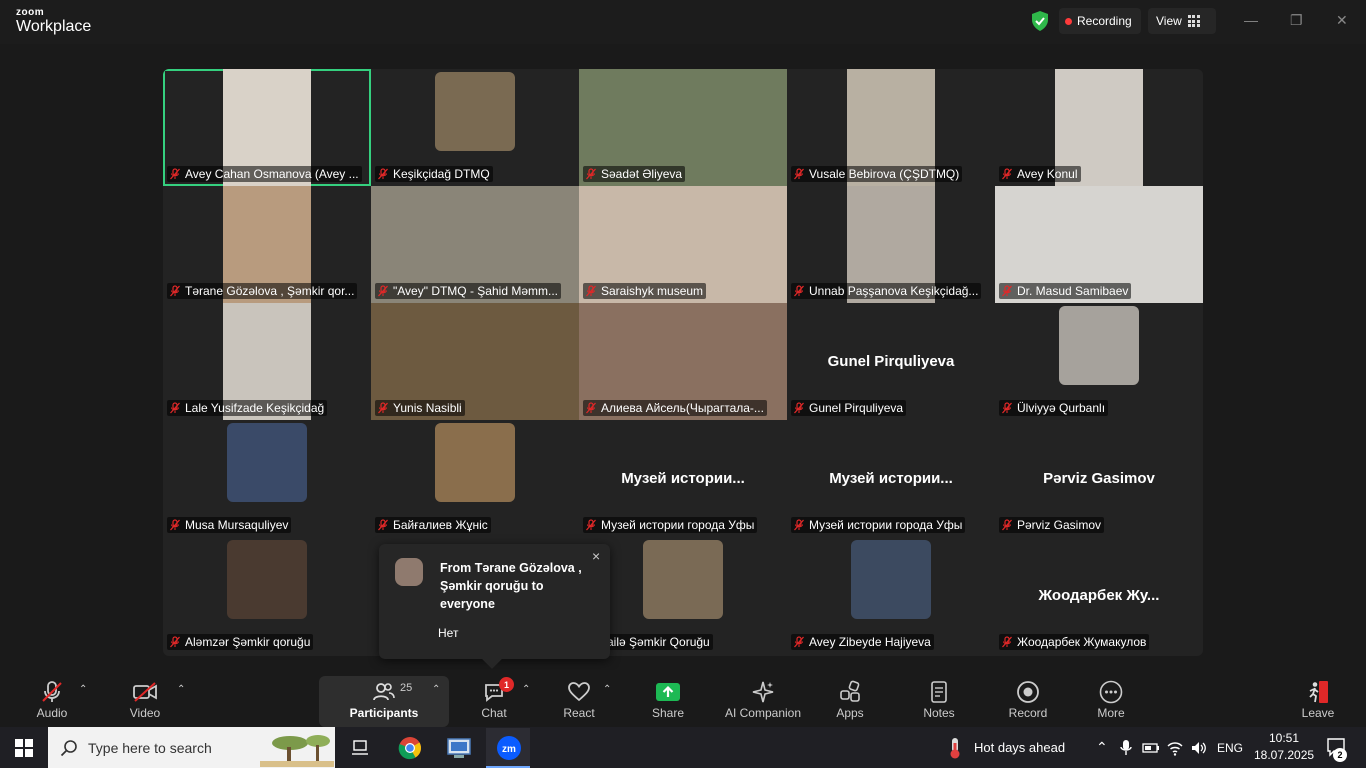 Image resolution: width=1366 pixels, height=768 pixels. What do you see at coordinates (1111, 713) in the screenshot?
I see `more-label: More` at bounding box center [1111, 713].